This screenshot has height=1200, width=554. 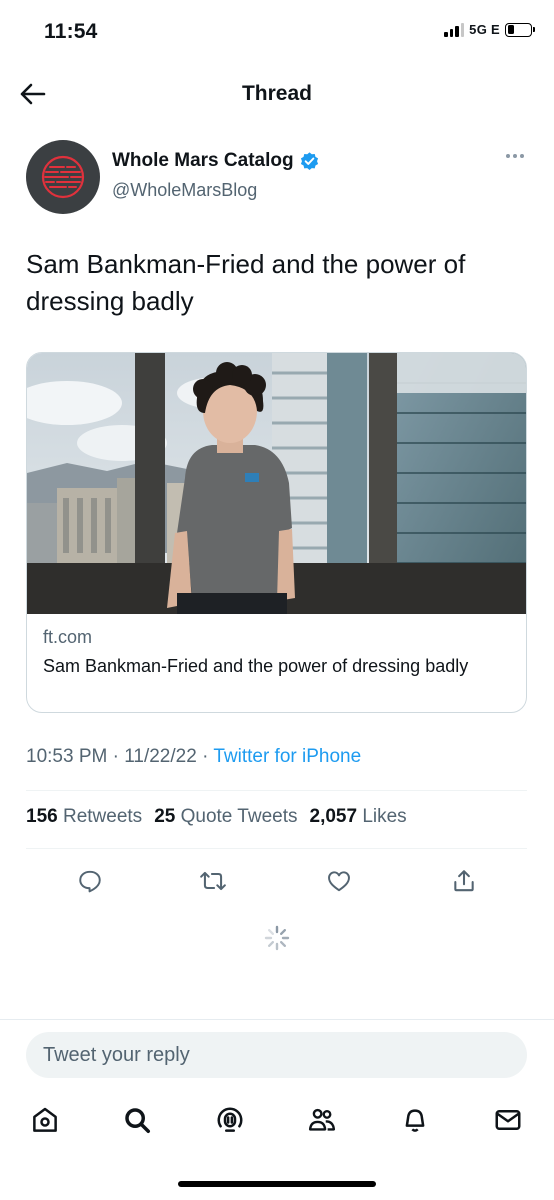 What do you see at coordinates (333, 816) in the screenshot?
I see `likes-count: 2,057` at bounding box center [333, 816].